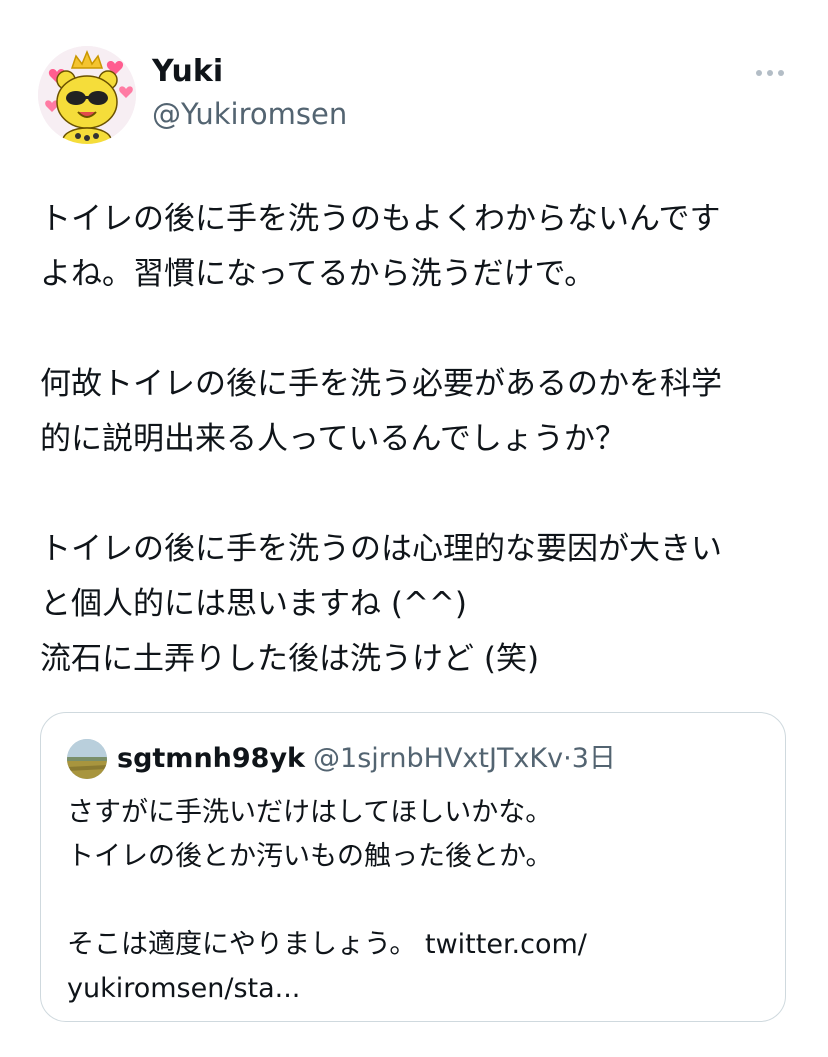 Image resolution: width=828 pixels, height=1057 pixels. Describe the element at coordinates (594, 758) in the screenshot. I see `quoted-tweet-time: 3日` at that location.